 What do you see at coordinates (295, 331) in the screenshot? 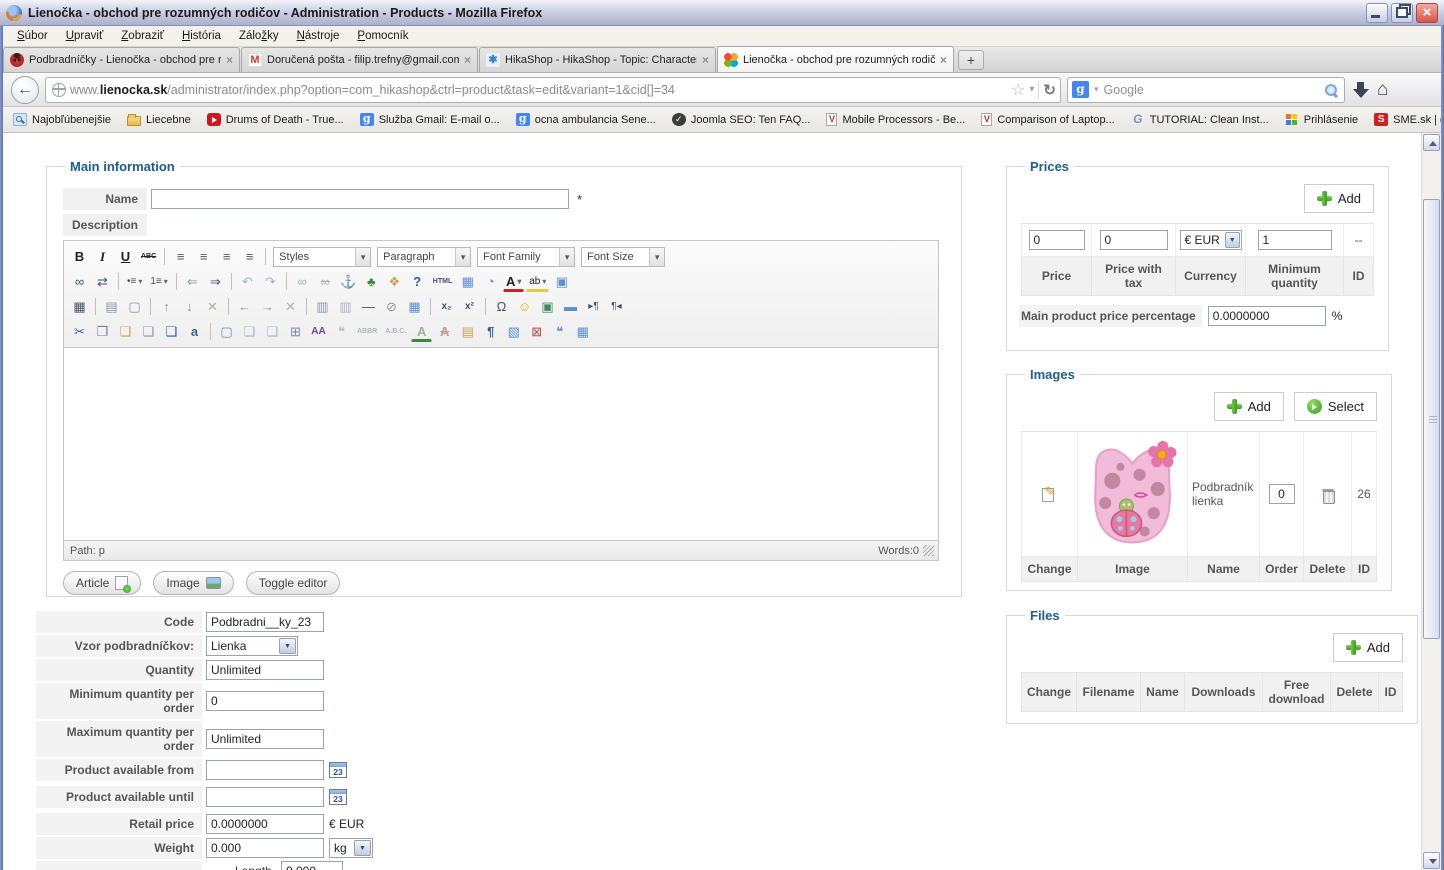
I see `absolute-position-icon: ⊞` at bounding box center [295, 331].